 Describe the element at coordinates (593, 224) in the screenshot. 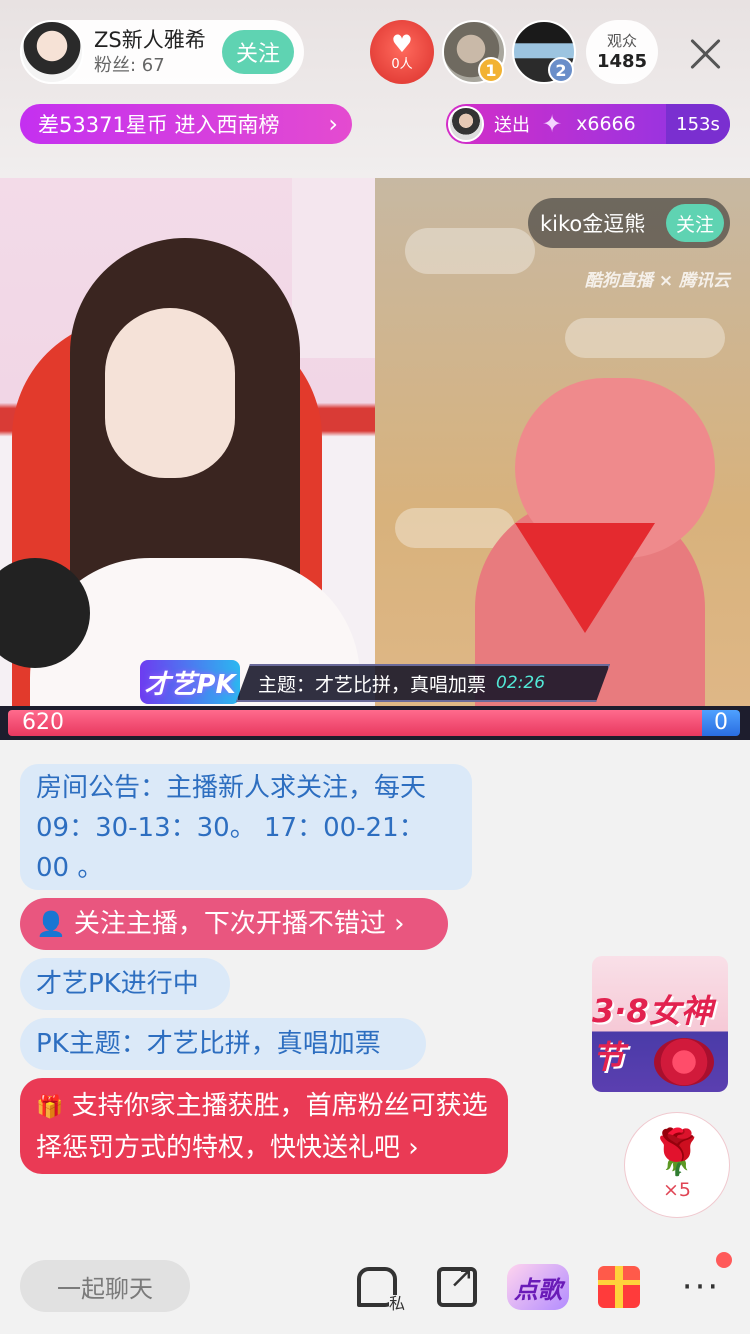

I see `guest-name: kiko金逗熊` at that location.